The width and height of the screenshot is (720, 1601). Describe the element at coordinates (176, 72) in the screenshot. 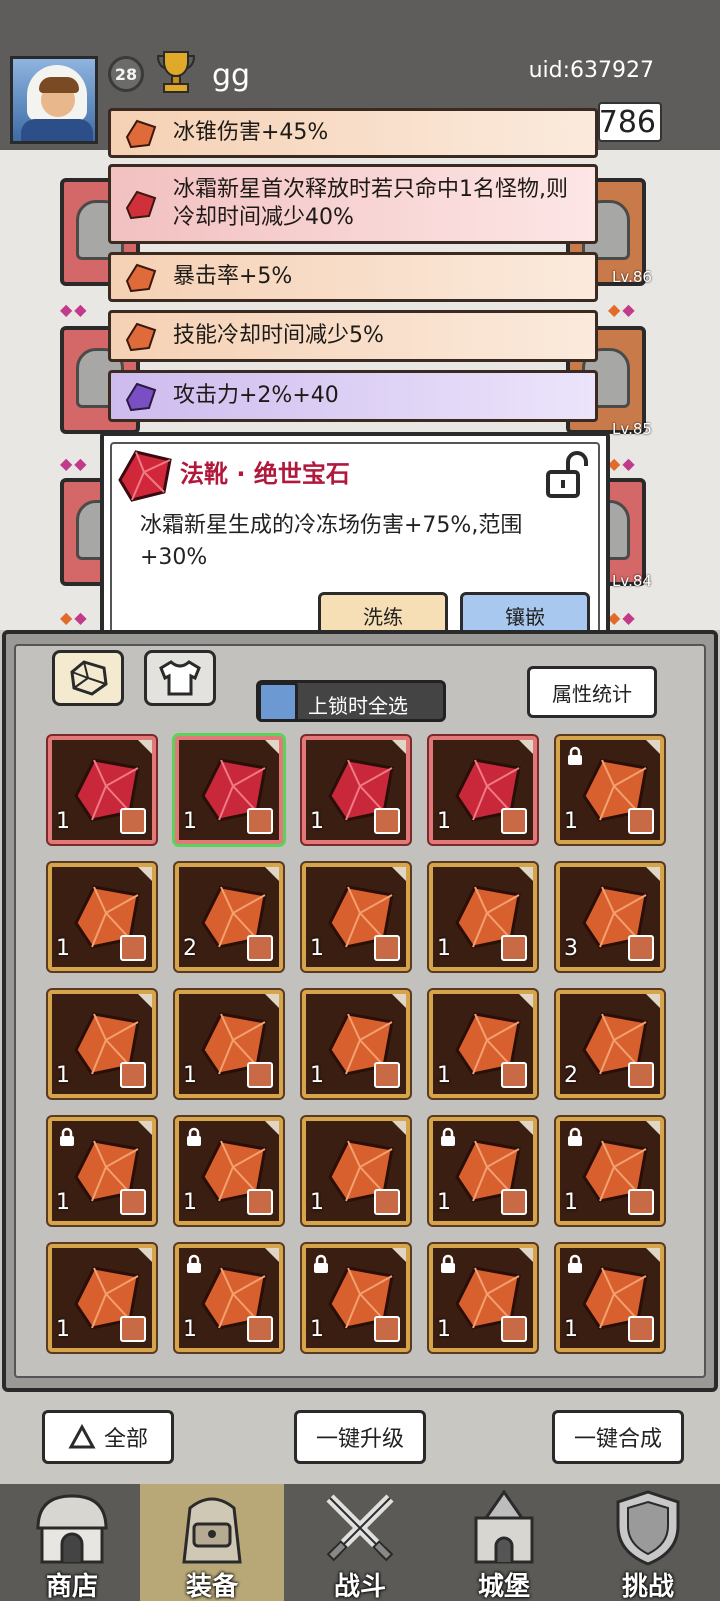

I see `trophy-icon` at that location.